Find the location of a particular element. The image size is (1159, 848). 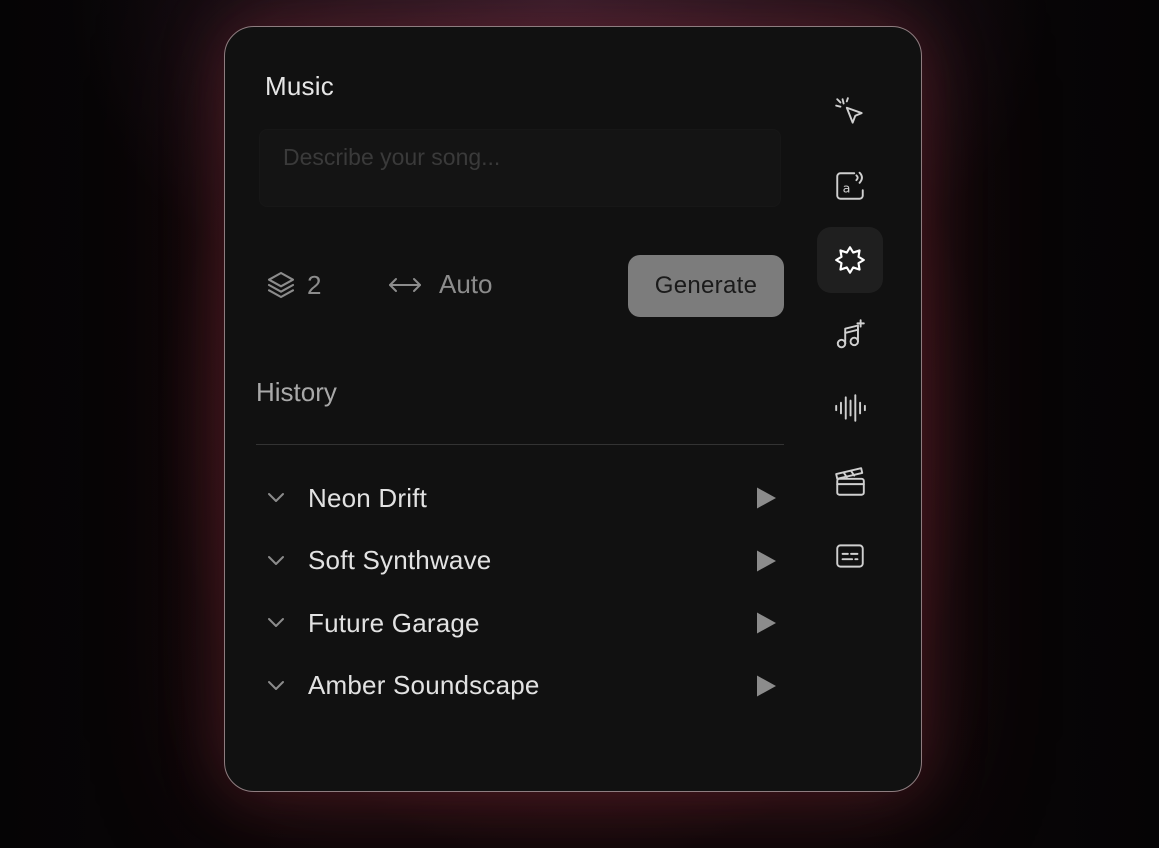

history-item: Soft Synthwave is located at coordinates (520, 561).